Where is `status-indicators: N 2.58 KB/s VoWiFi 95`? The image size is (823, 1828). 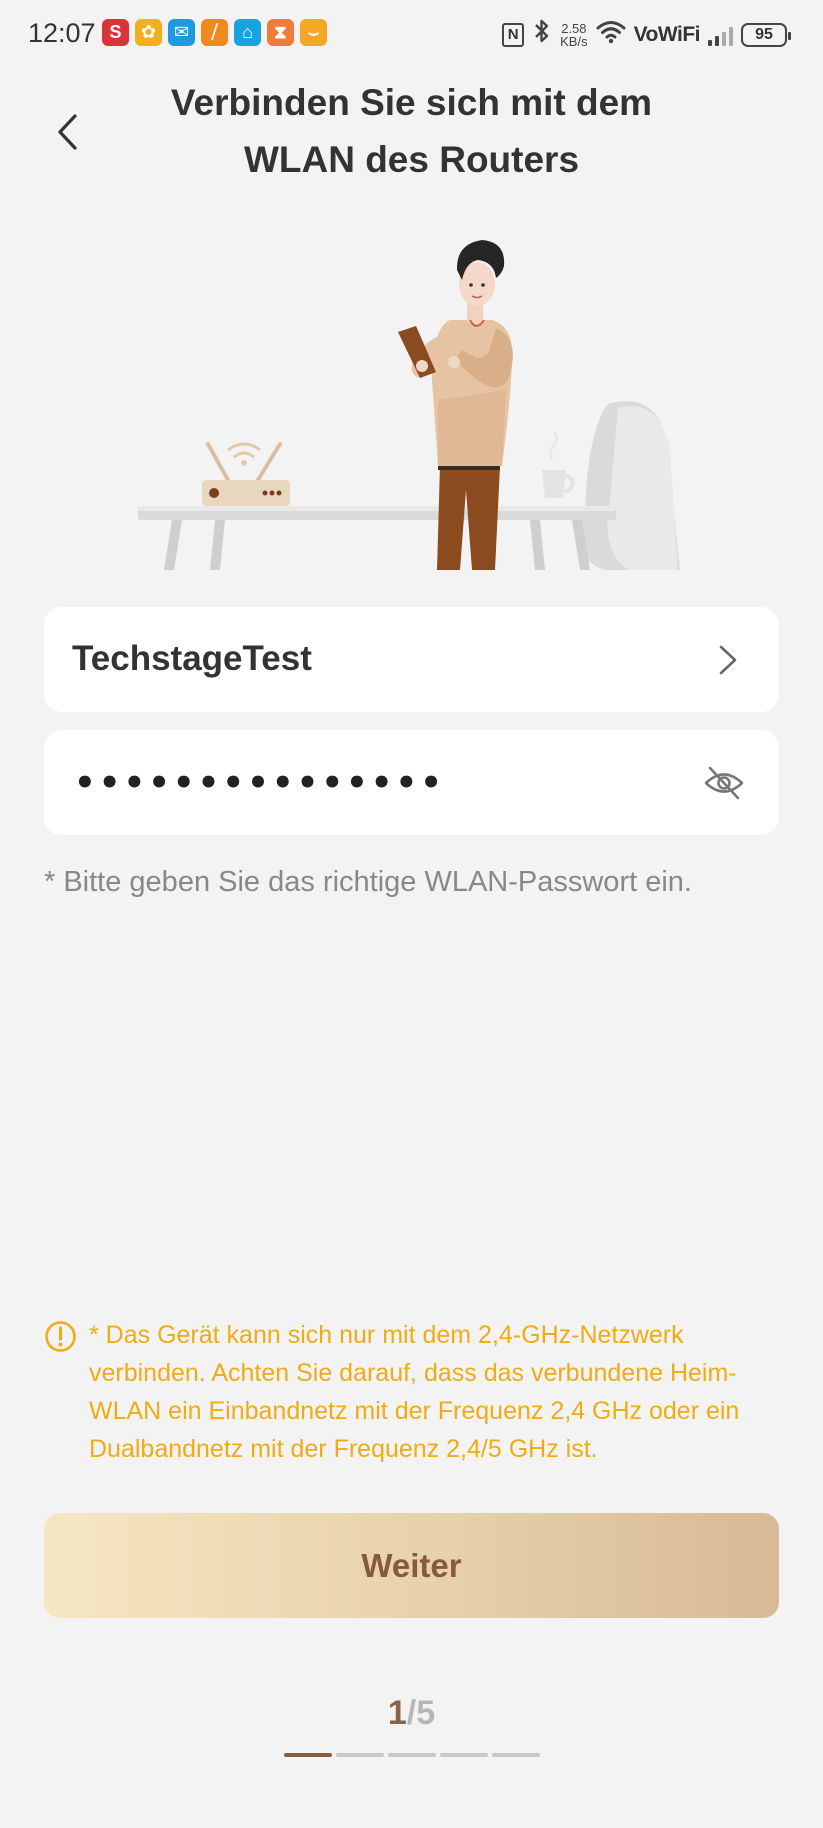 status-indicators: N 2.58 KB/s VoWiFi 95 is located at coordinates (646, 34).